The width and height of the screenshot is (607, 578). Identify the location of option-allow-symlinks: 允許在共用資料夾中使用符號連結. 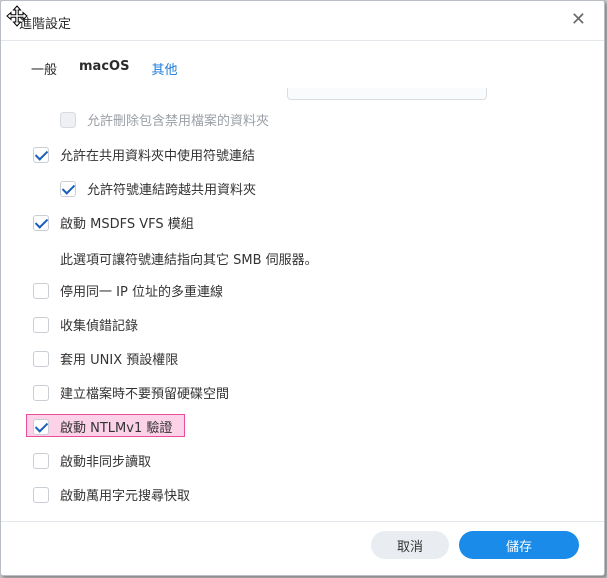
(144, 154).